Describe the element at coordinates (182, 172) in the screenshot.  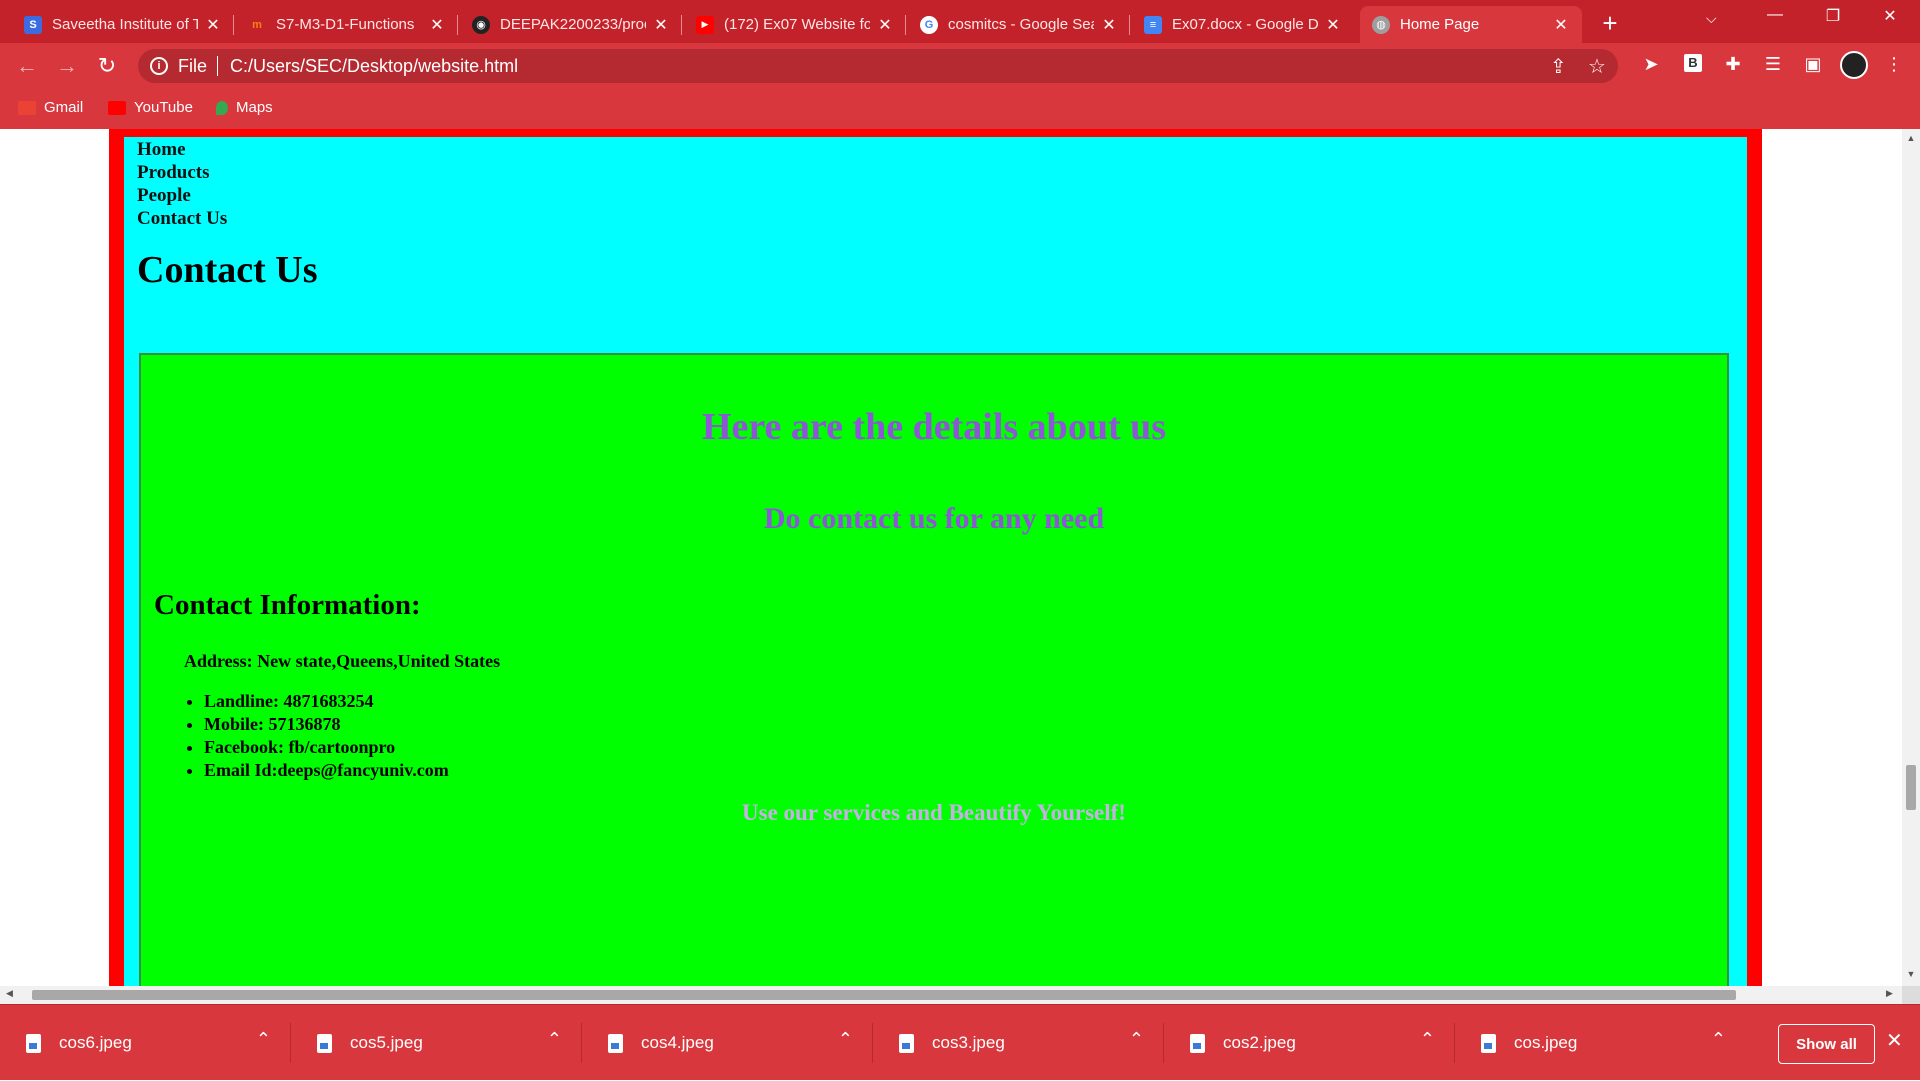
I see `nav-link-products: Products` at that location.